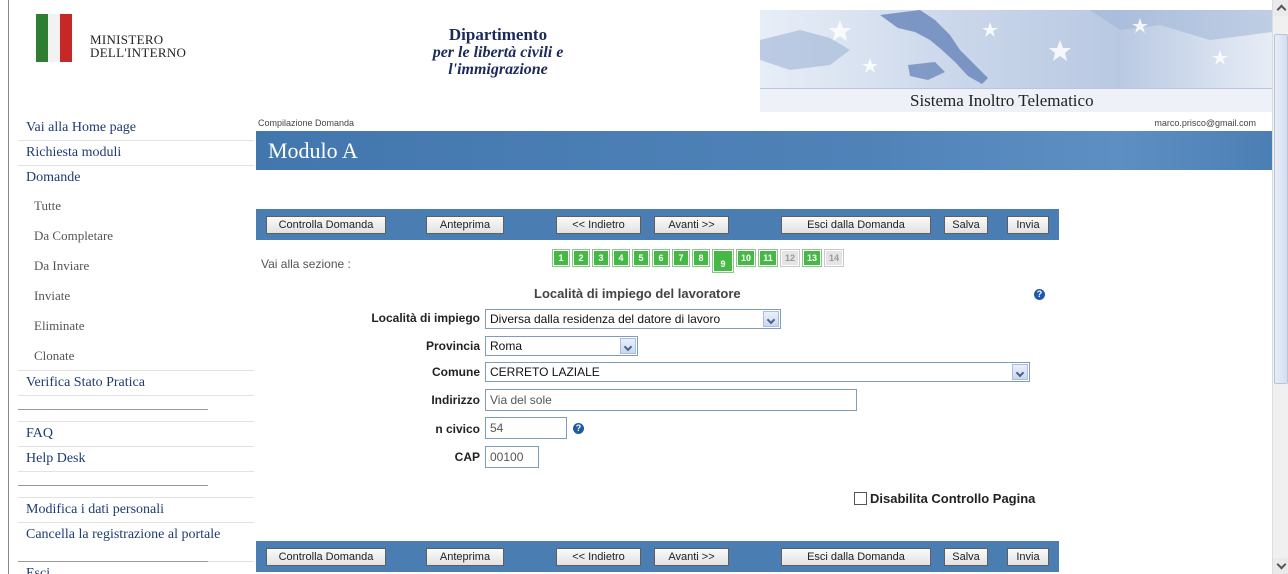  I want to click on cap-input: 00100, so click(512, 457).